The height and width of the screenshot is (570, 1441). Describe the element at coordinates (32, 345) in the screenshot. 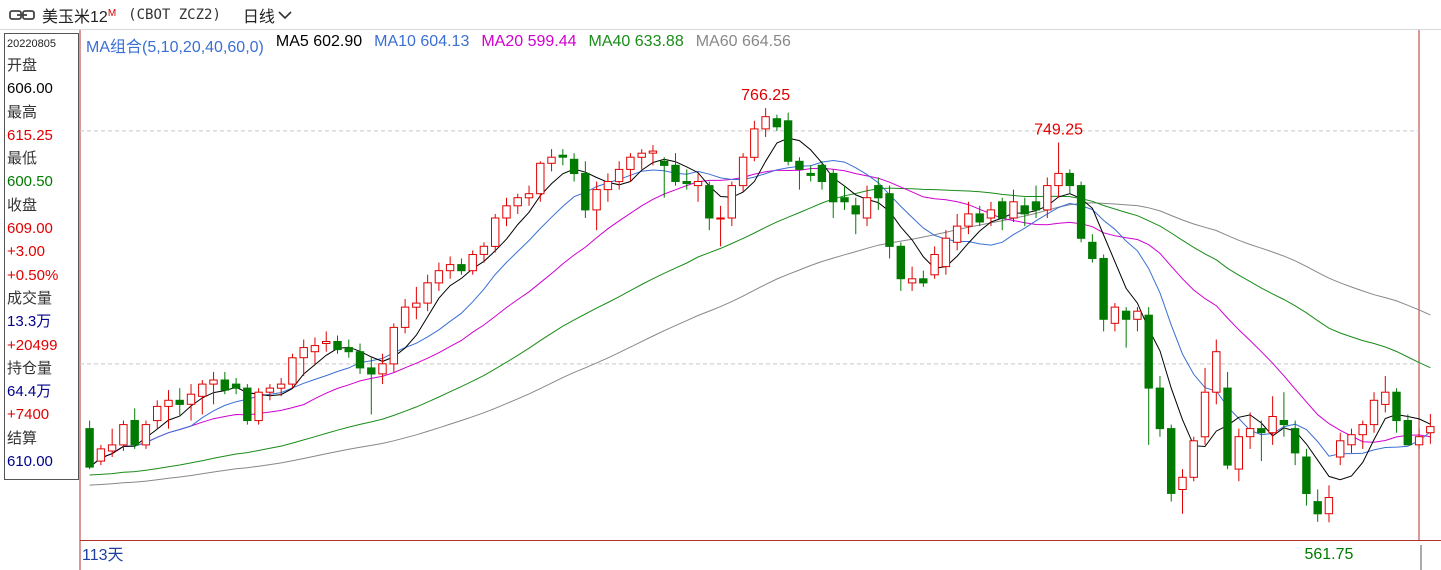

I see `volume-change-value: +20499` at that location.